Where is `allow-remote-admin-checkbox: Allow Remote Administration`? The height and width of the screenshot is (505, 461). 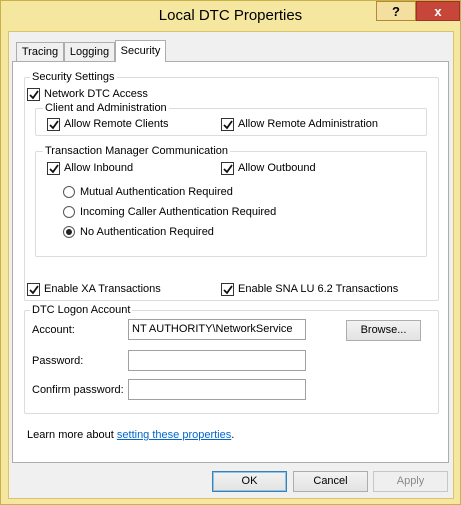
allow-remote-admin-checkbox: Allow Remote Administration is located at coordinates (299, 124).